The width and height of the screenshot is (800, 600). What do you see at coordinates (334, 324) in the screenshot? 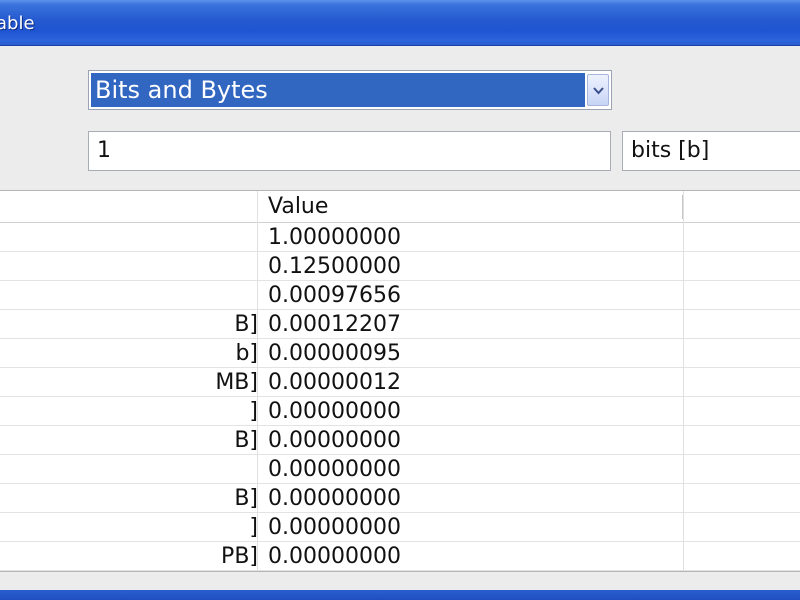
I see `value-cell: 0.00012207` at bounding box center [334, 324].